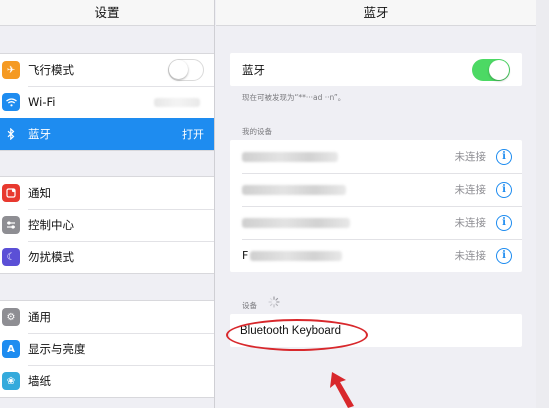 The height and width of the screenshot is (408, 549). I want to click on annotation-ellipse, so click(297, 335).